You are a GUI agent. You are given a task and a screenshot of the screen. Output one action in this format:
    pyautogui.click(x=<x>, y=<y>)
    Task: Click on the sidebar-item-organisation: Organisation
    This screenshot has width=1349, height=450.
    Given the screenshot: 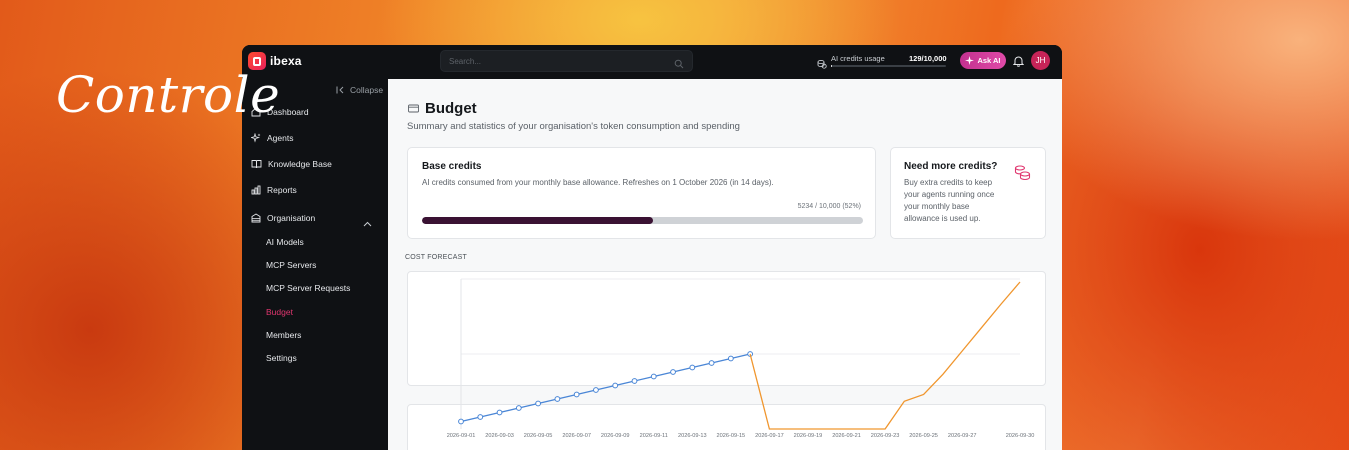 What is the action you would take?
    pyautogui.click(x=283, y=218)
    